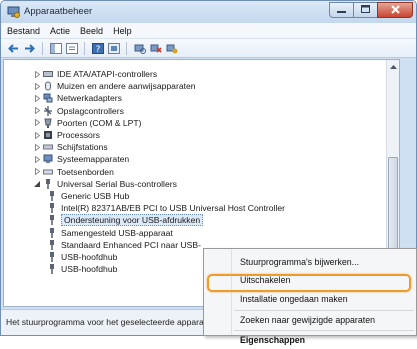  I want to click on minimize-button, so click(341, 10).